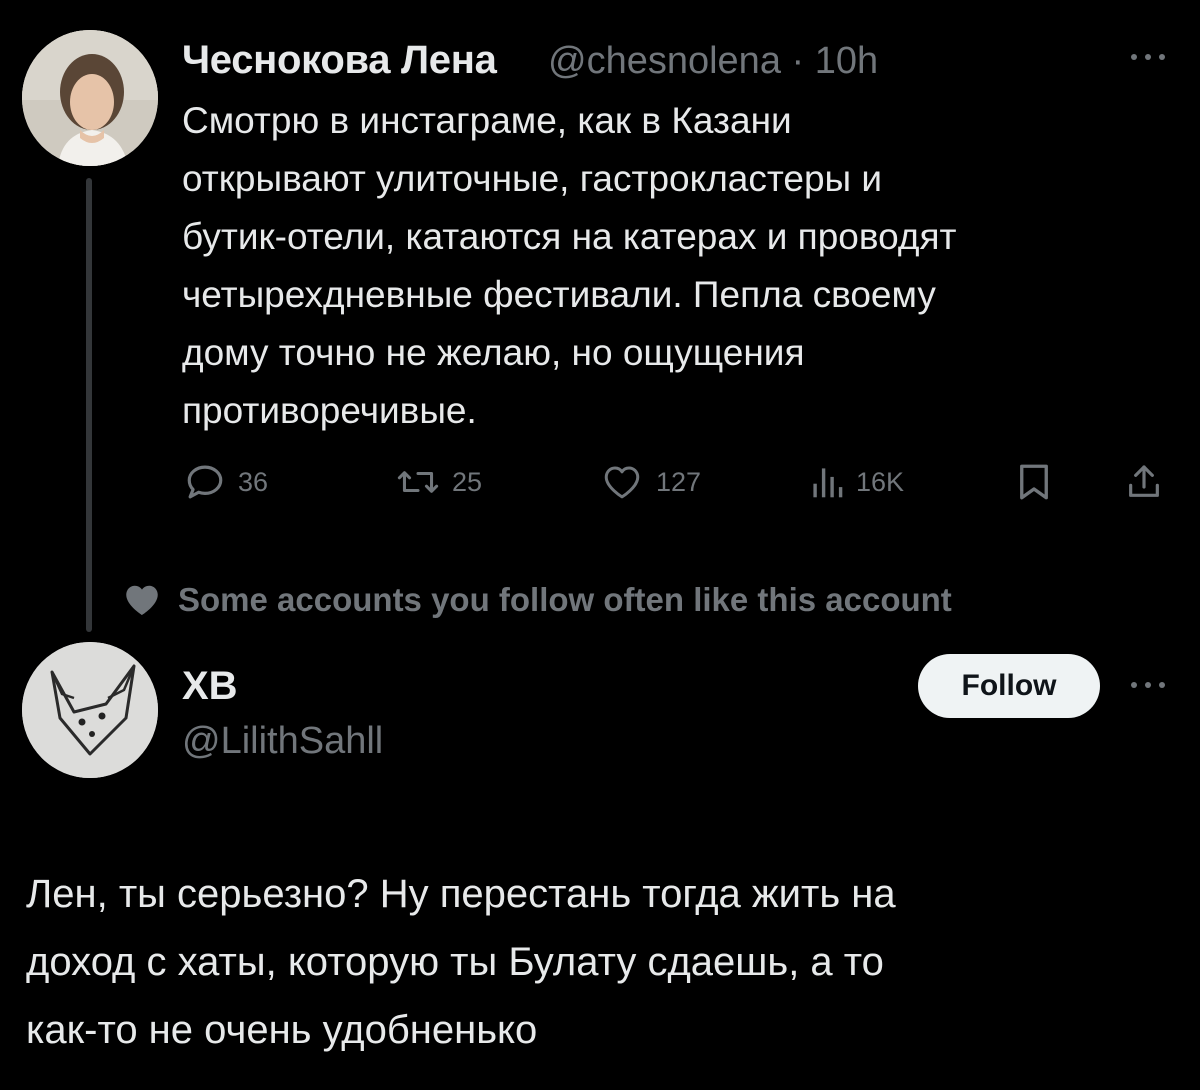 This screenshot has height=1090, width=1200. I want to click on retweet-icon, so click(418, 482).